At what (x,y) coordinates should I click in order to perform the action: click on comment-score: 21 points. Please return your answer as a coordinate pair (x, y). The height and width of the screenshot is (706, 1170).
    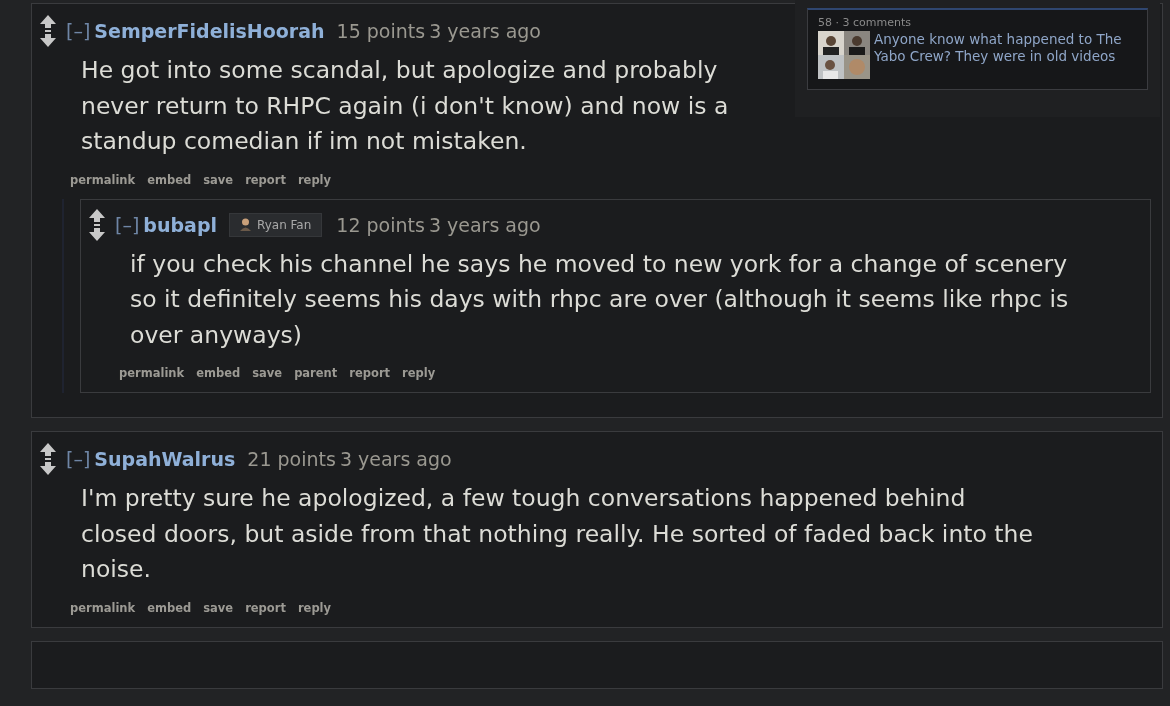
    Looking at the image, I should click on (291, 459).